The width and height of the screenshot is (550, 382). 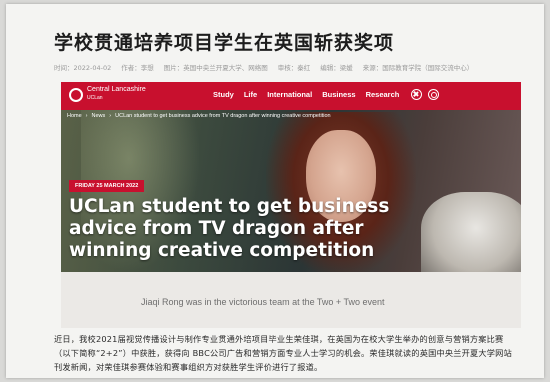 What do you see at coordinates (223, 94) in the screenshot?
I see `nav-item-study: Study` at bounding box center [223, 94].